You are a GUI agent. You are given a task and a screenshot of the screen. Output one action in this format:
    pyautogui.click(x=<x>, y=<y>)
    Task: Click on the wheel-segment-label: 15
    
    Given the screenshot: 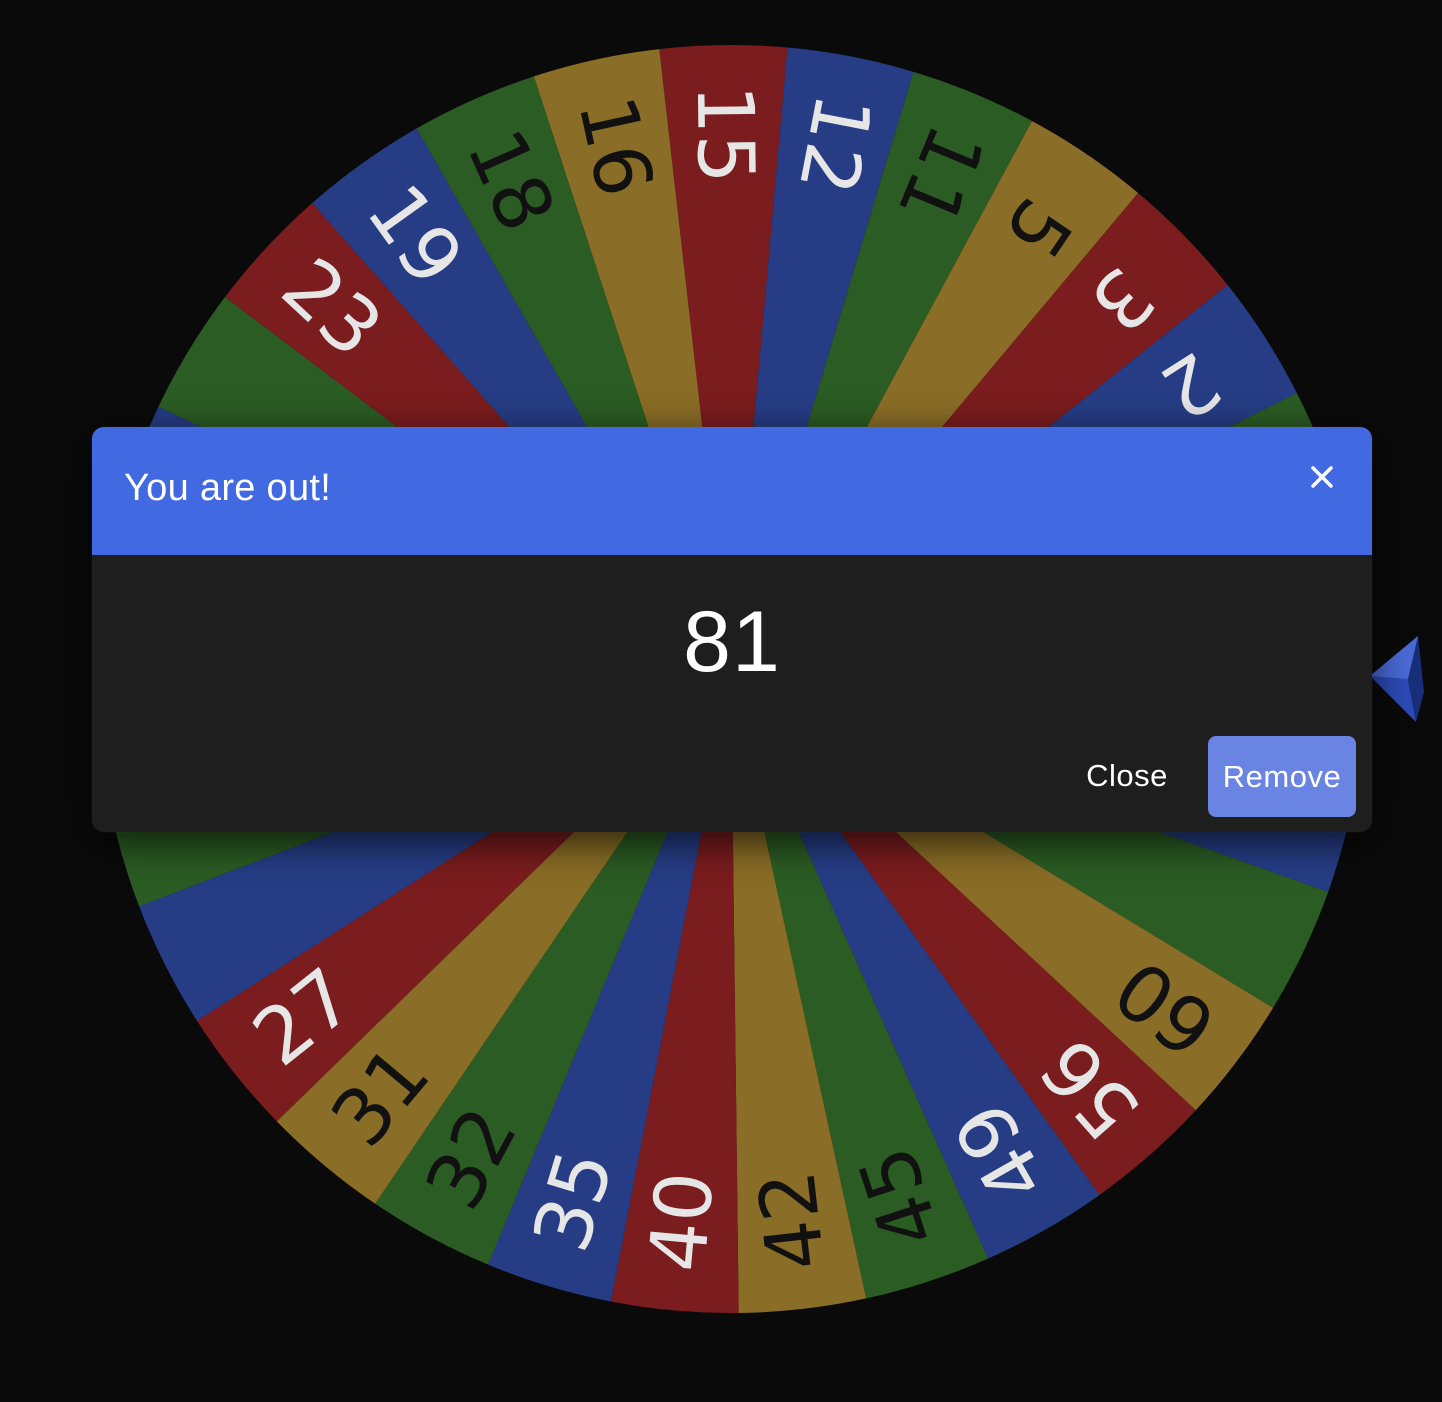 What is the action you would take?
    pyautogui.click(x=724, y=134)
    